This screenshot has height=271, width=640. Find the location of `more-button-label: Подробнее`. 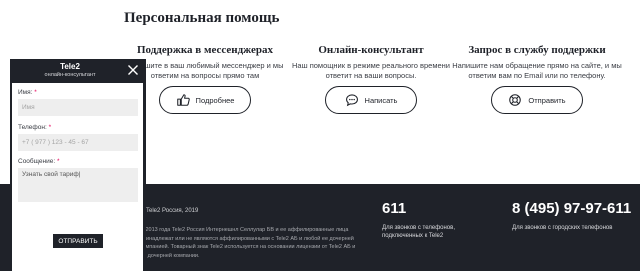

more-button-label: Подробнее is located at coordinates (215, 100).